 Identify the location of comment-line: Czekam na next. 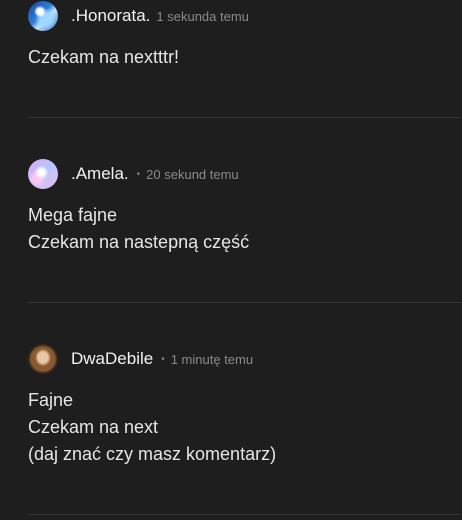
(93, 427).